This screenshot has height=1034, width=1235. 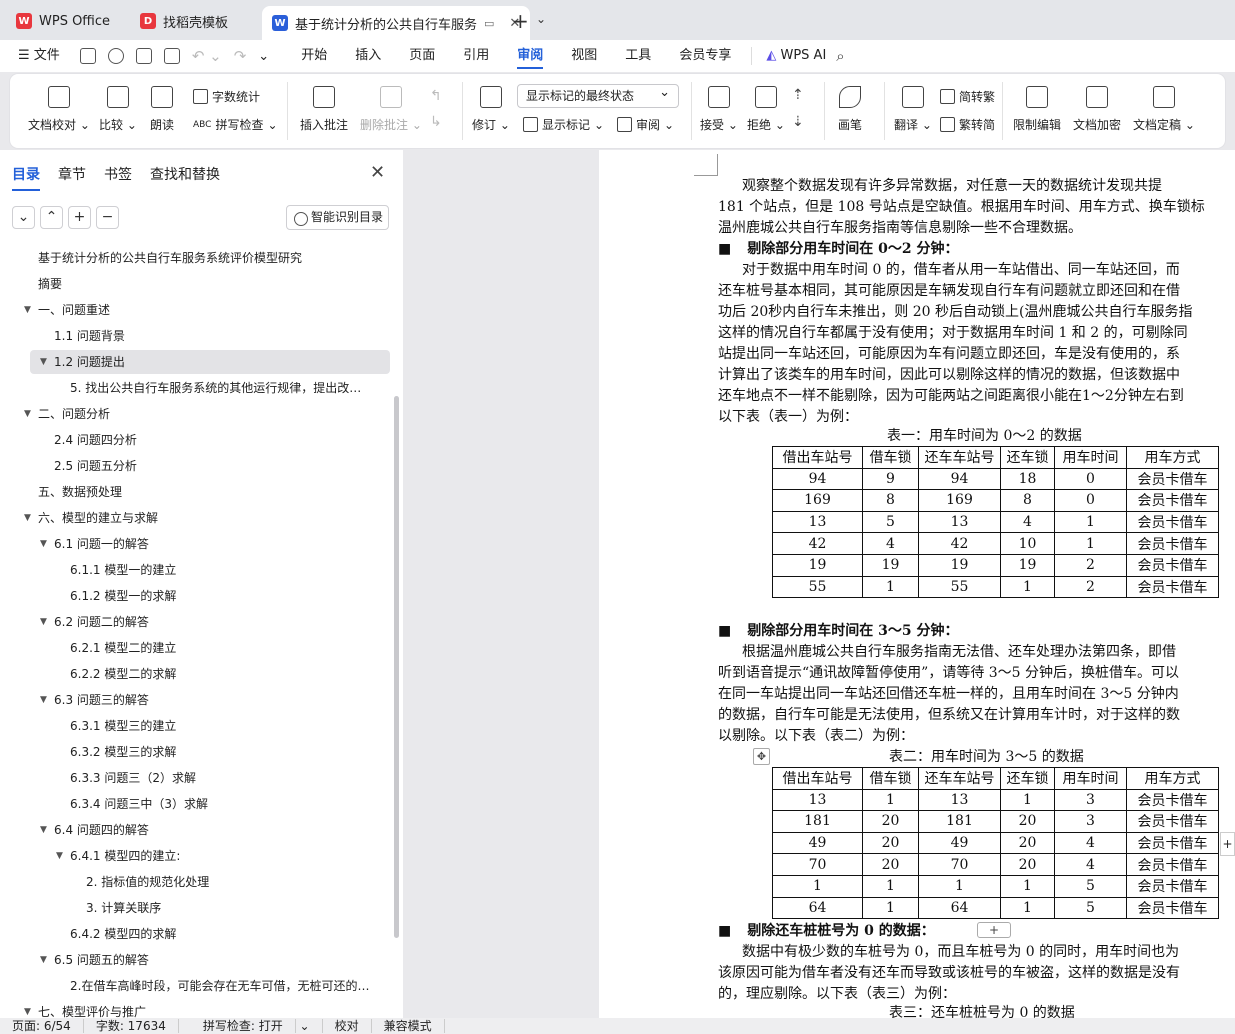 What do you see at coordinates (195, 934) in the screenshot?
I see `toc-item: 6.4.2 模型四的求解` at bounding box center [195, 934].